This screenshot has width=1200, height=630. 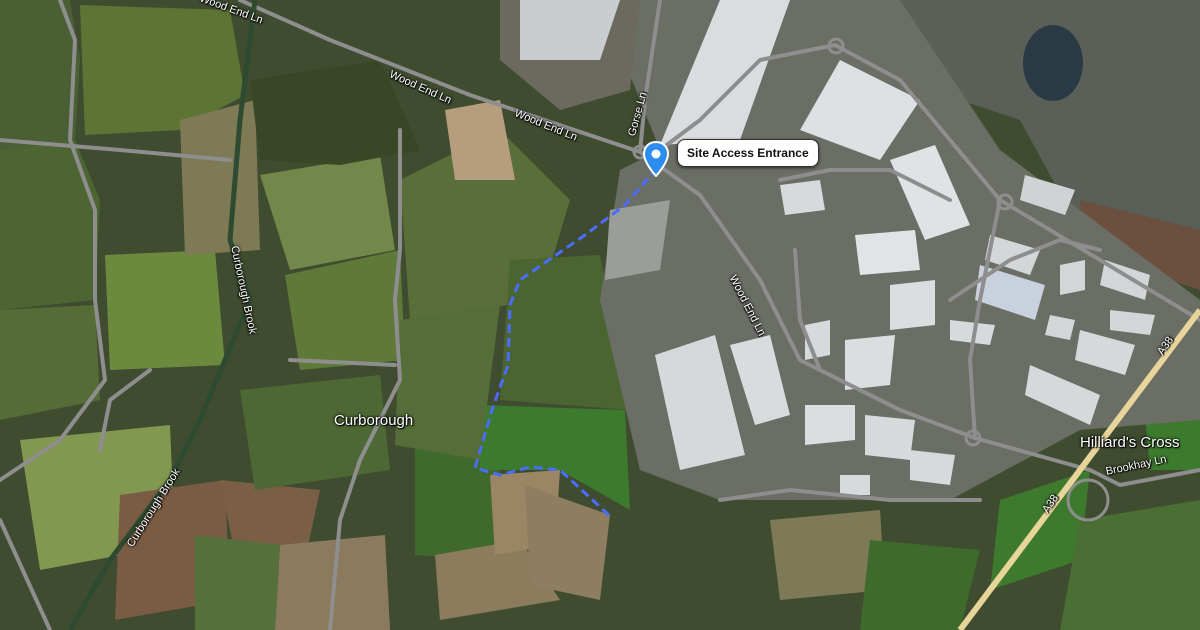 I want to click on site-access-label: Site Access Entrance, so click(x=748, y=153).